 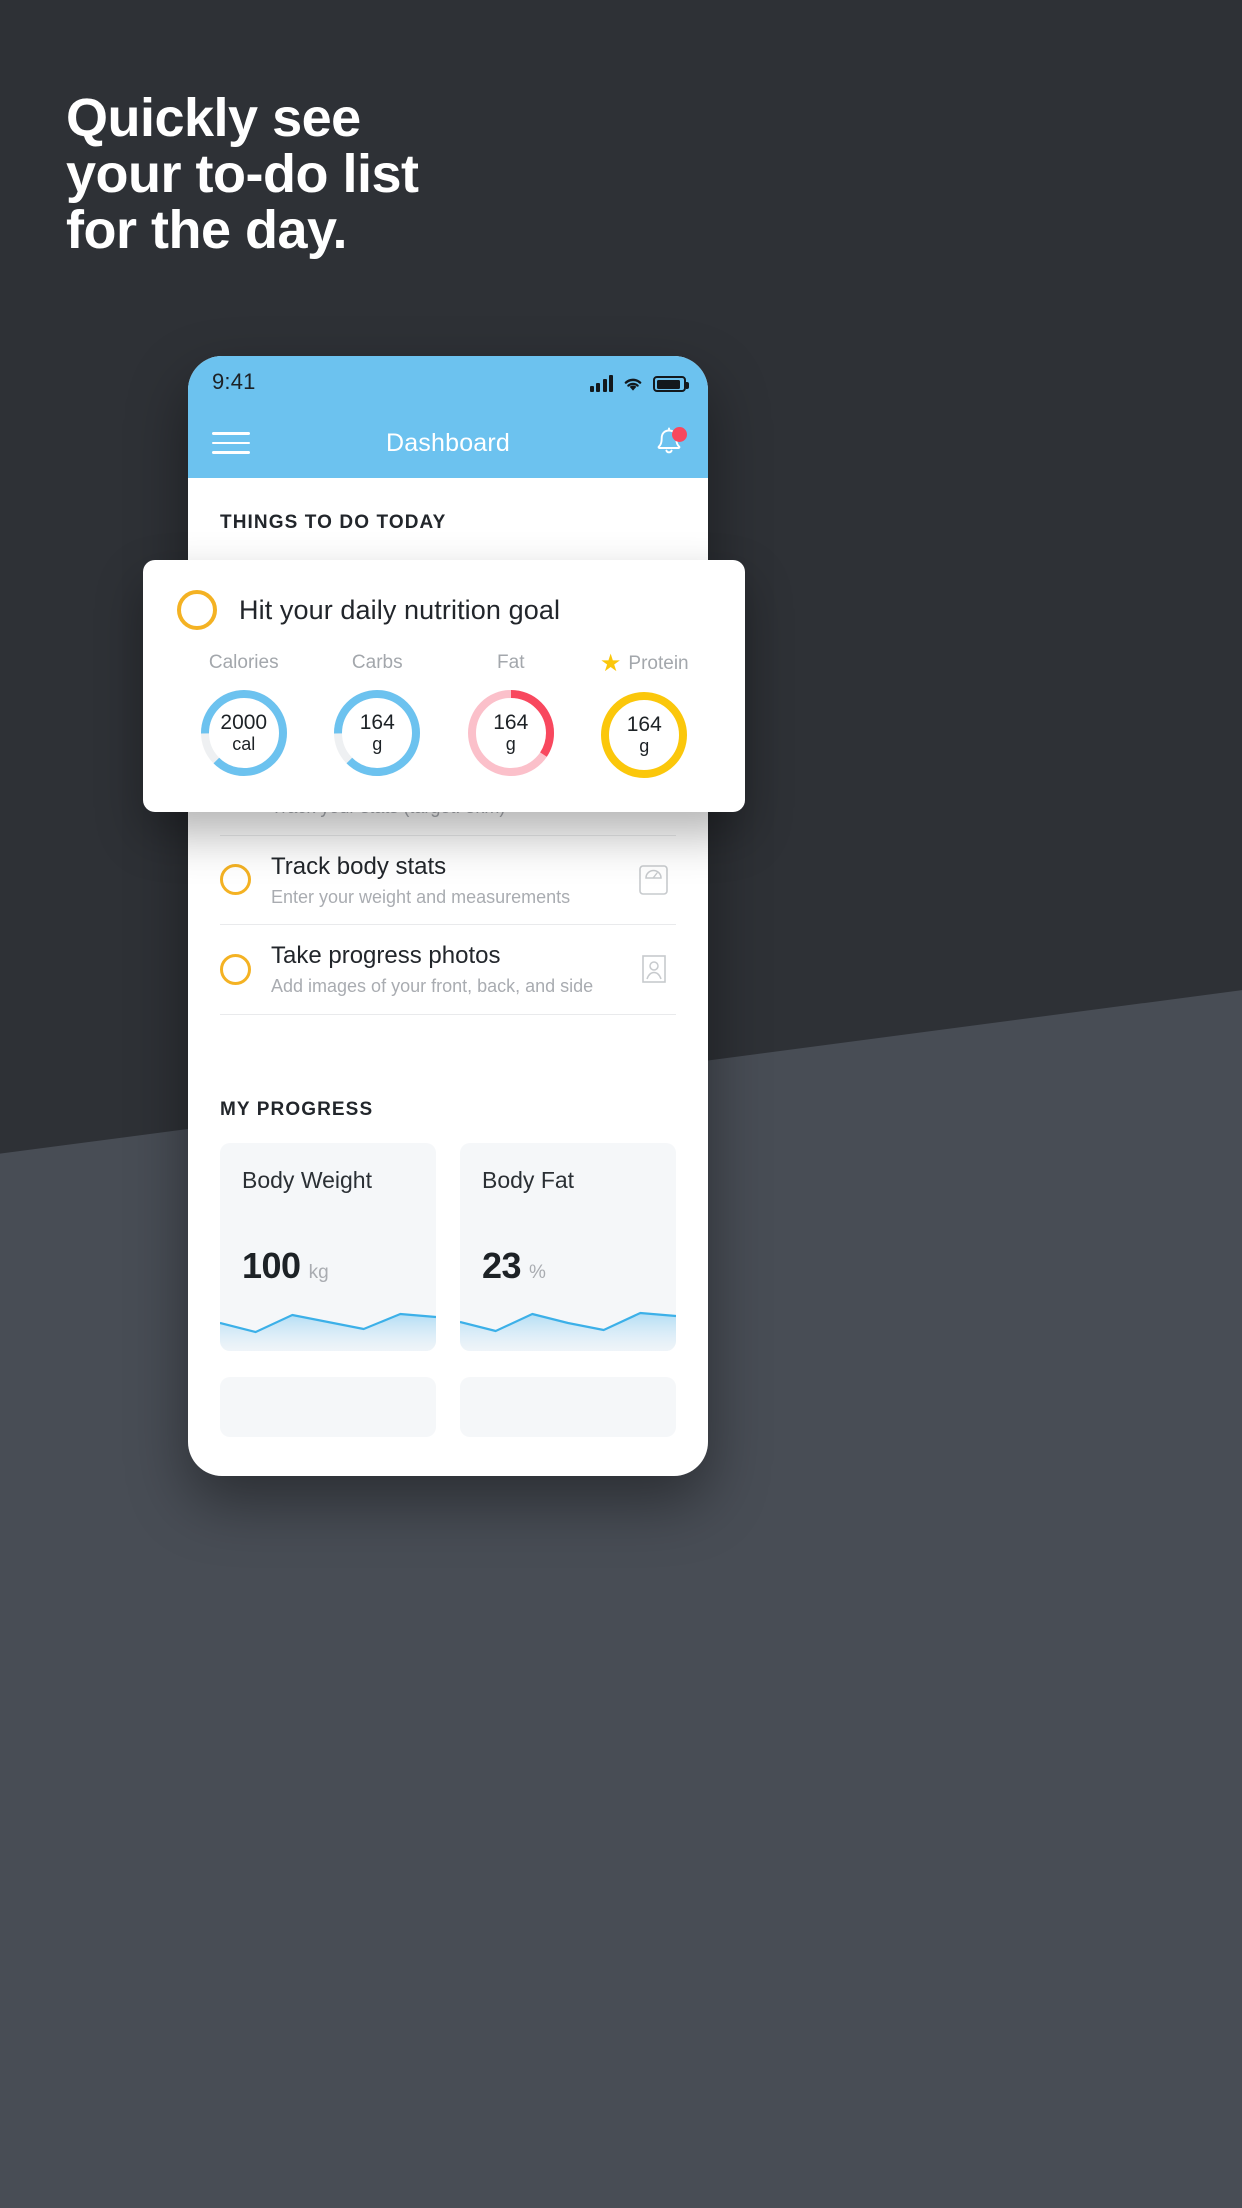 I want to click on progress-card-number: 100, so click(x=271, y=1265).